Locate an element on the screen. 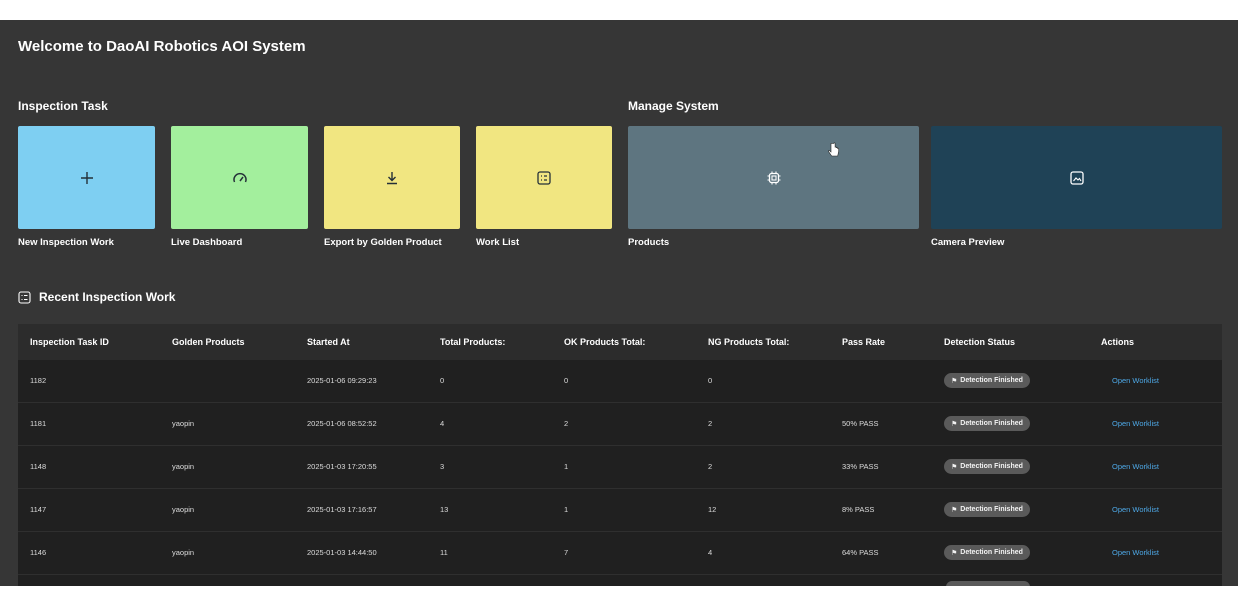  manage-system-heading: Manage System is located at coordinates (673, 106).